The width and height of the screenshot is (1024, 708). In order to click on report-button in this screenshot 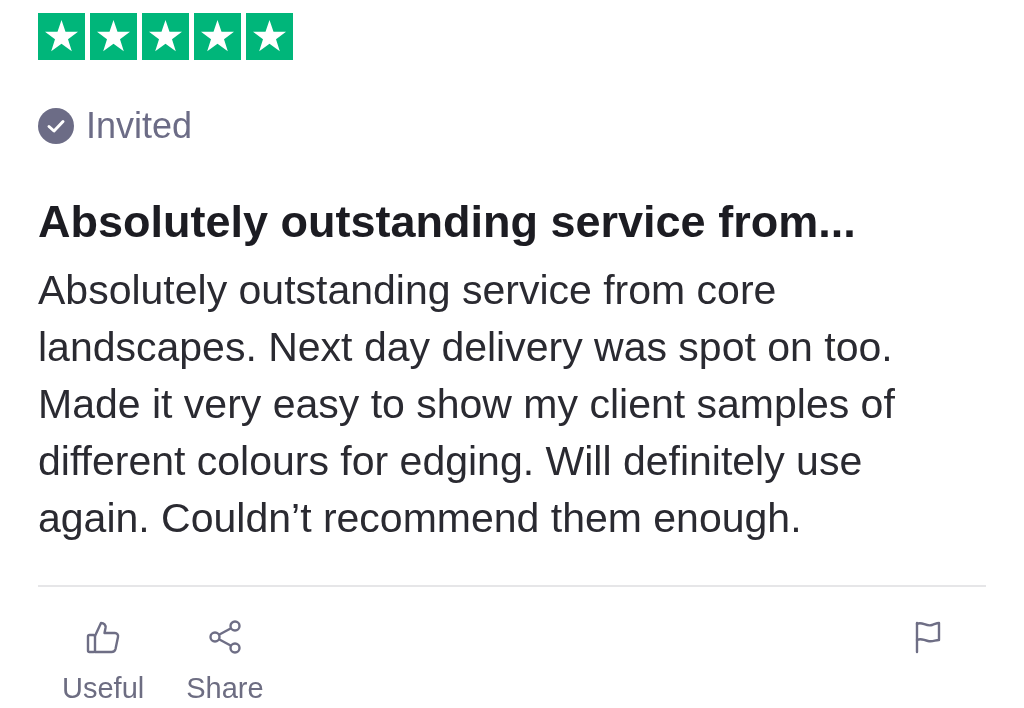, I will do `click(928, 637)`.